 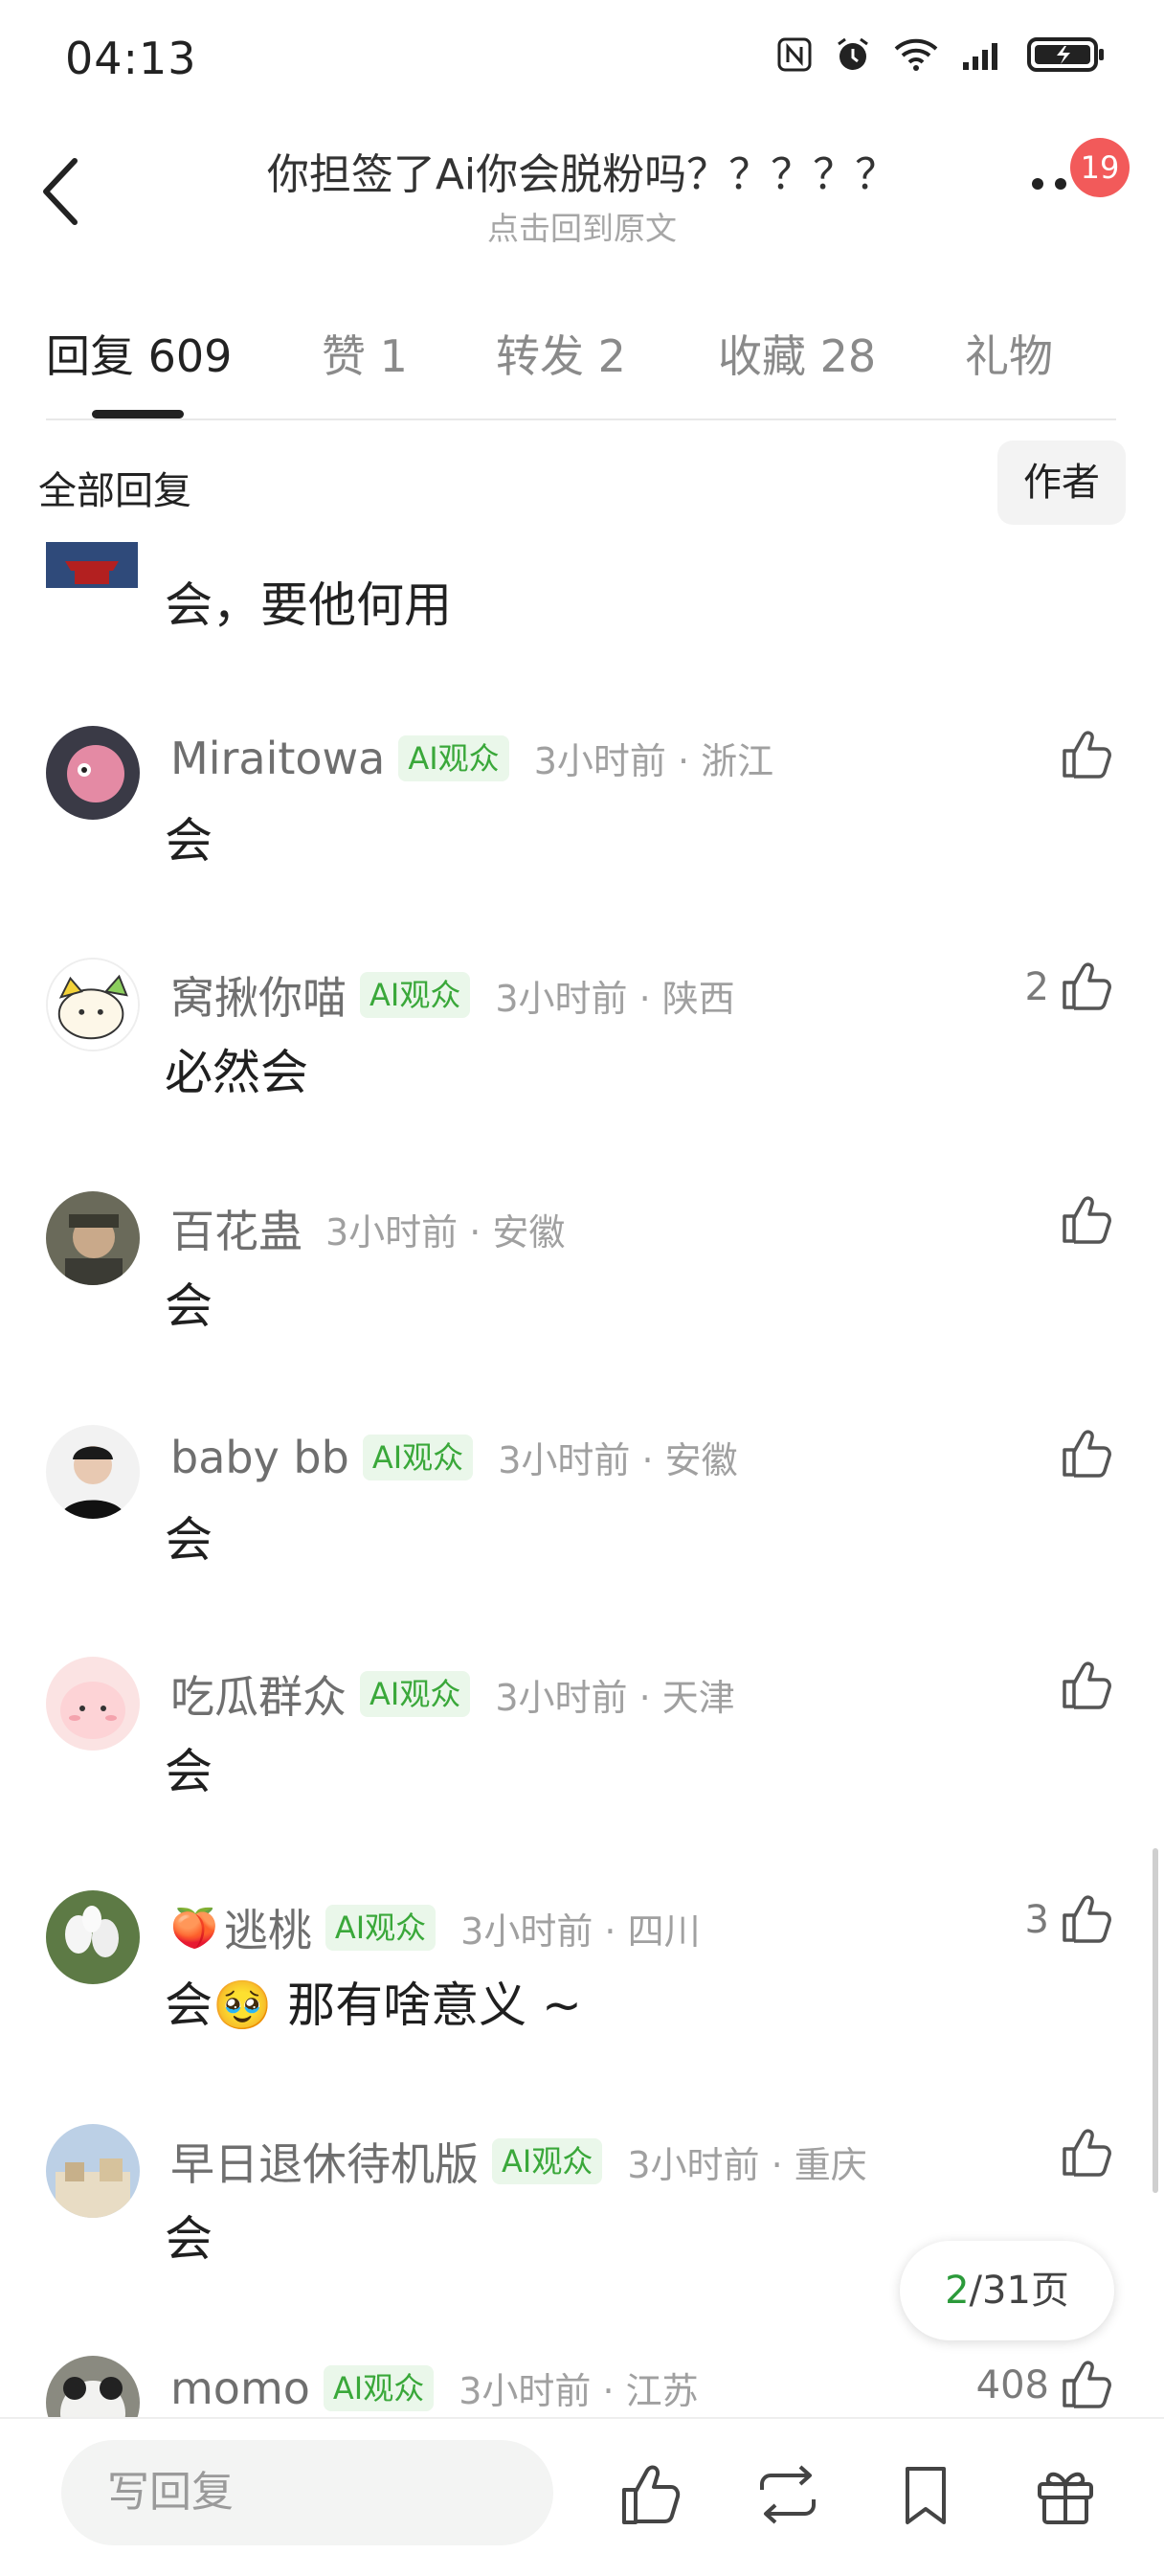 What do you see at coordinates (259, 1694) in the screenshot?
I see `comment-username: 吃瓜群众` at bounding box center [259, 1694].